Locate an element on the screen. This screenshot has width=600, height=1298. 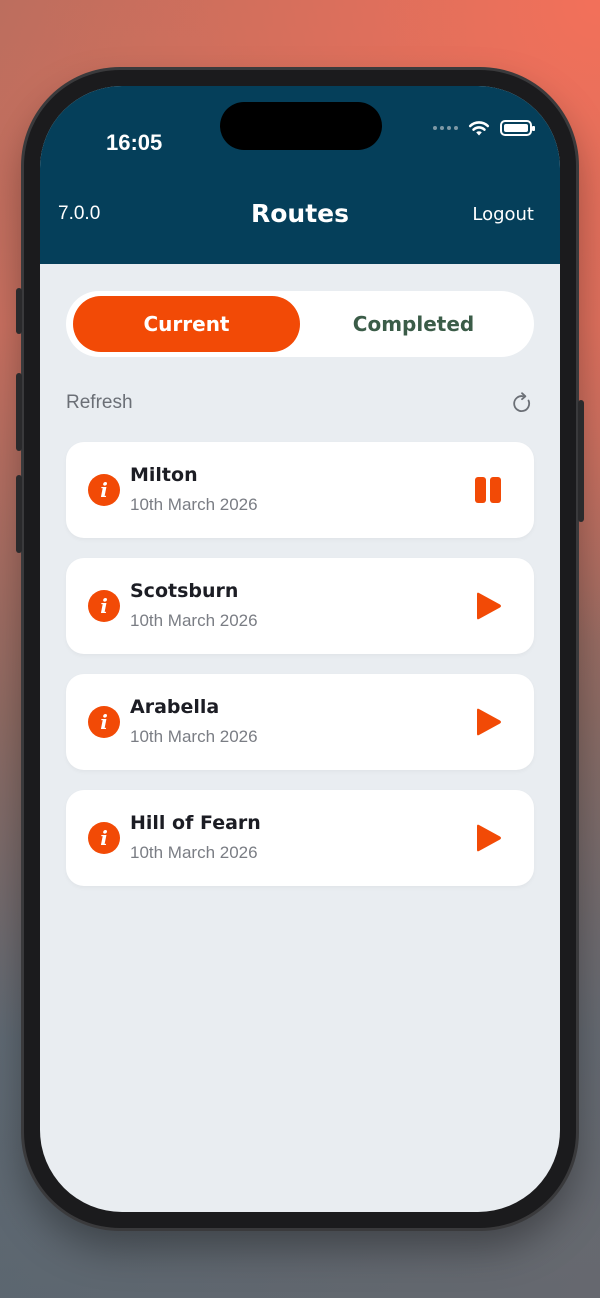
route-name: Scotsburn is located at coordinates (184, 591).